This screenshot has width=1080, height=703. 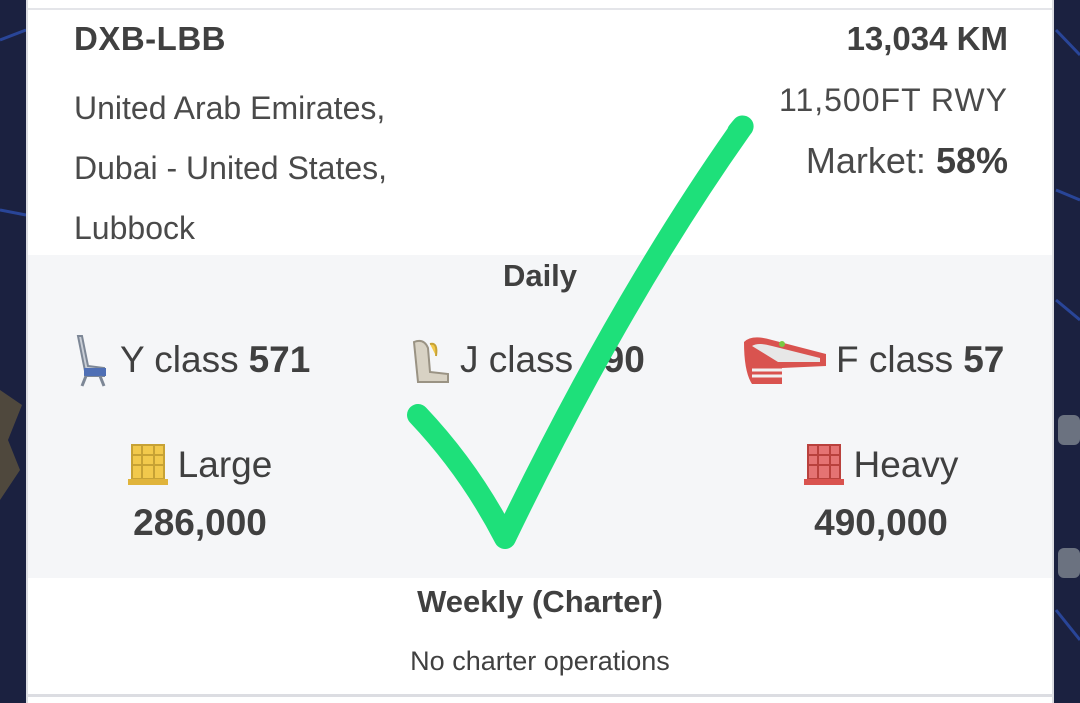 I want to click on large-cargo-icon, so click(x=147, y=465).